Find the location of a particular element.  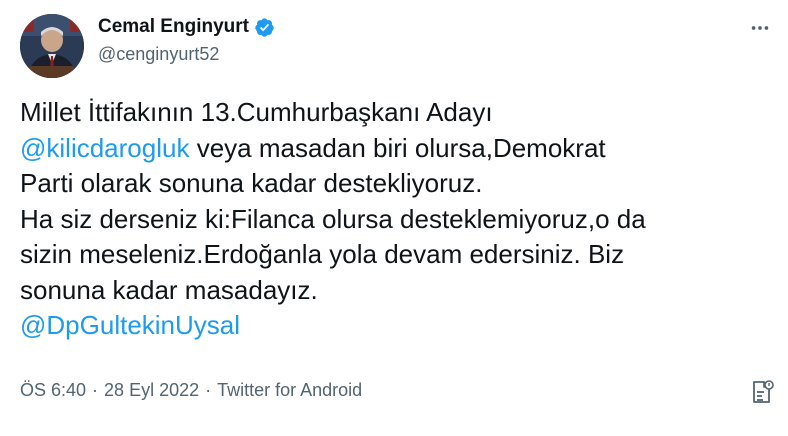

tweet-source: Twitter for Android is located at coordinates (289, 390).